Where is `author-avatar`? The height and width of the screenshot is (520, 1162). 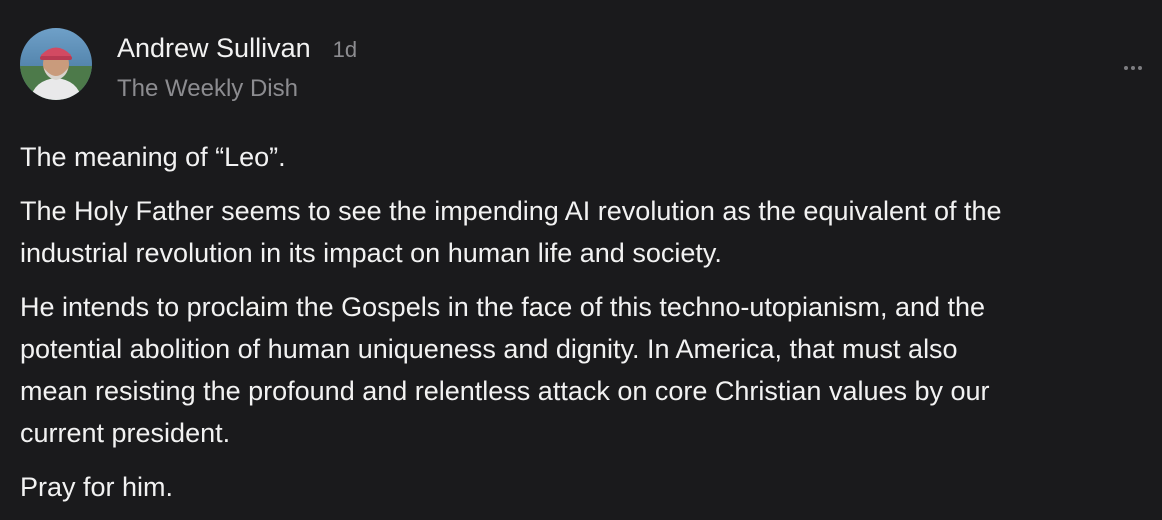 author-avatar is located at coordinates (56, 64).